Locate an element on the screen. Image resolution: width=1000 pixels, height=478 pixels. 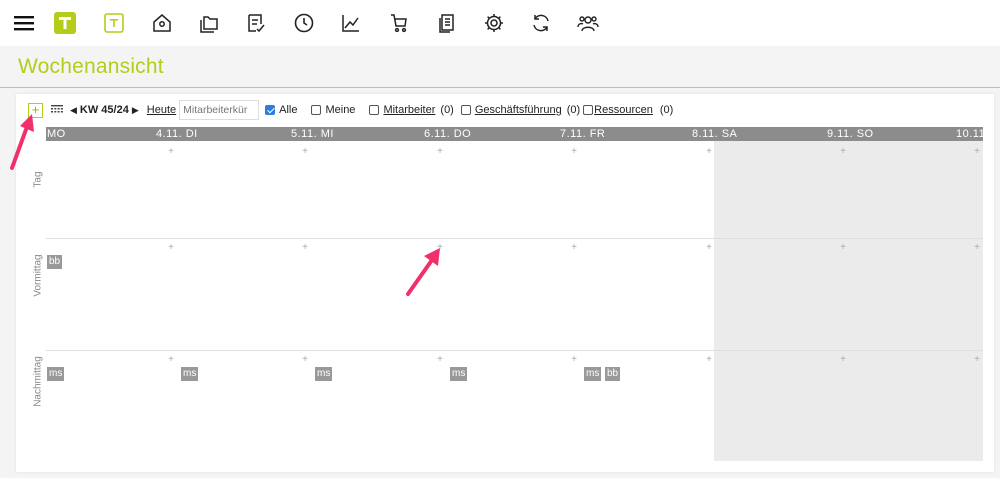
filter-mitarbeiter-checkbox is located at coordinates (374, 110).